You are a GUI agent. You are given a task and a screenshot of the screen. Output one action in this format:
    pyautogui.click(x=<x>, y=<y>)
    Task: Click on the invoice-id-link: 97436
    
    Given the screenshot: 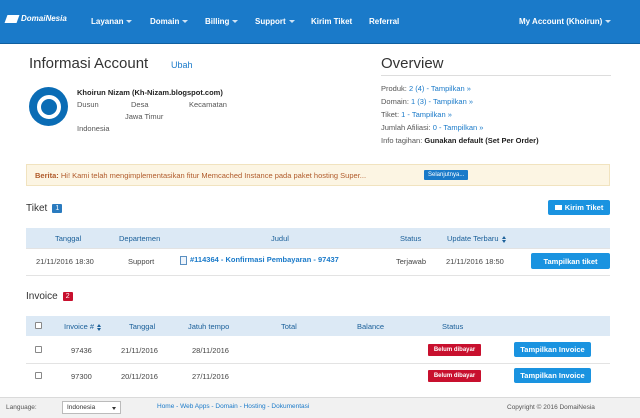 What is the action you would take?
    pyautogui.click(x=81, y=350)
    